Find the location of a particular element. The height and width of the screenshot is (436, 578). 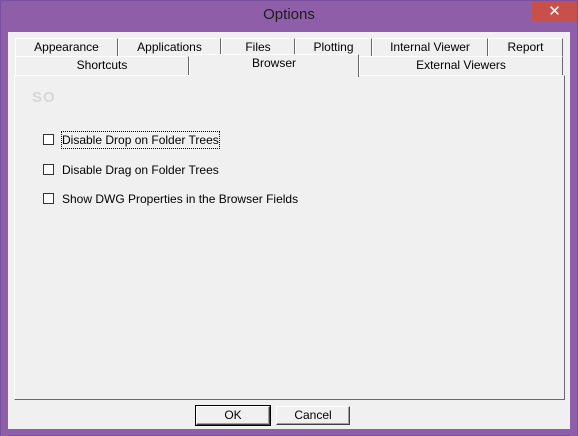

close-button: ✕ is located at coordinates (554, 11).